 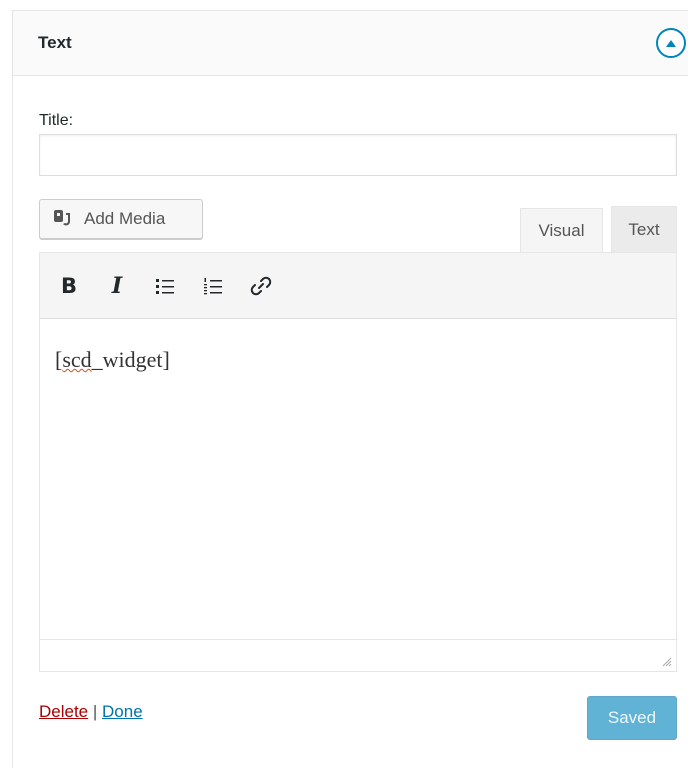 What do you see at coordinates (213, 286) in the screenshot?
I see `numbered-list-icon` at bounding box center [213, 286].